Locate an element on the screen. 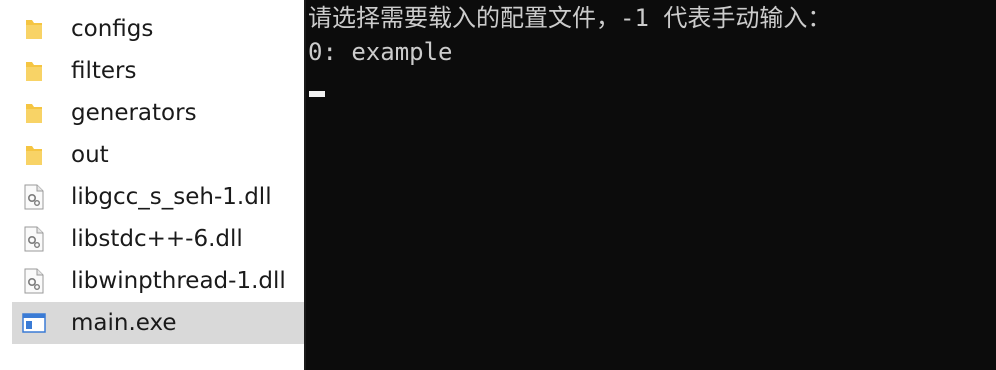 This screenshot has width=996, height=370. file-item-label: libwinpthread-1.dll is located at coordinates (178, 281).